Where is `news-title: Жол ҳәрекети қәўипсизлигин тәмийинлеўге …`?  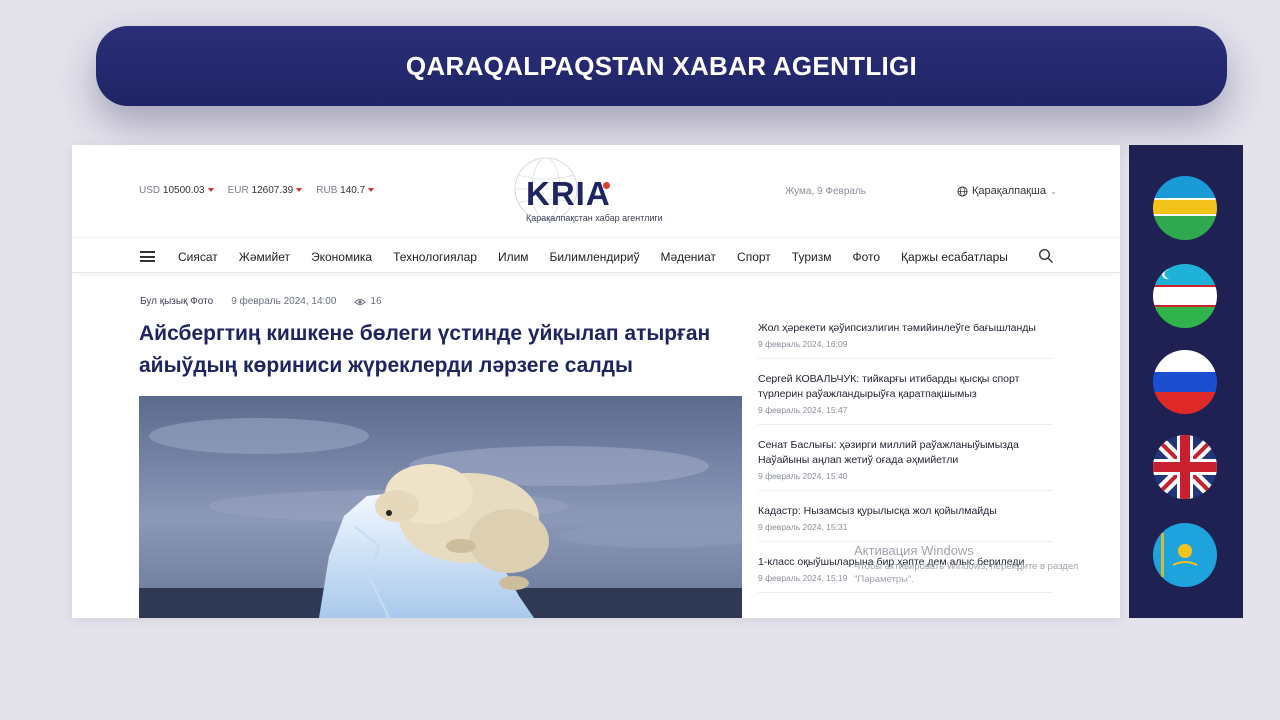 news-title: Жол ҳәрекети қәўипсизлигин тәмийинлеўге … is located at coordinates (905, 328).